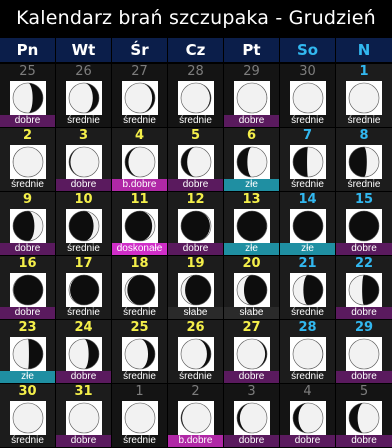 The image size is (392, 448). I want to click on calendar-day-cell: 8 średnie, so click(364, 159).